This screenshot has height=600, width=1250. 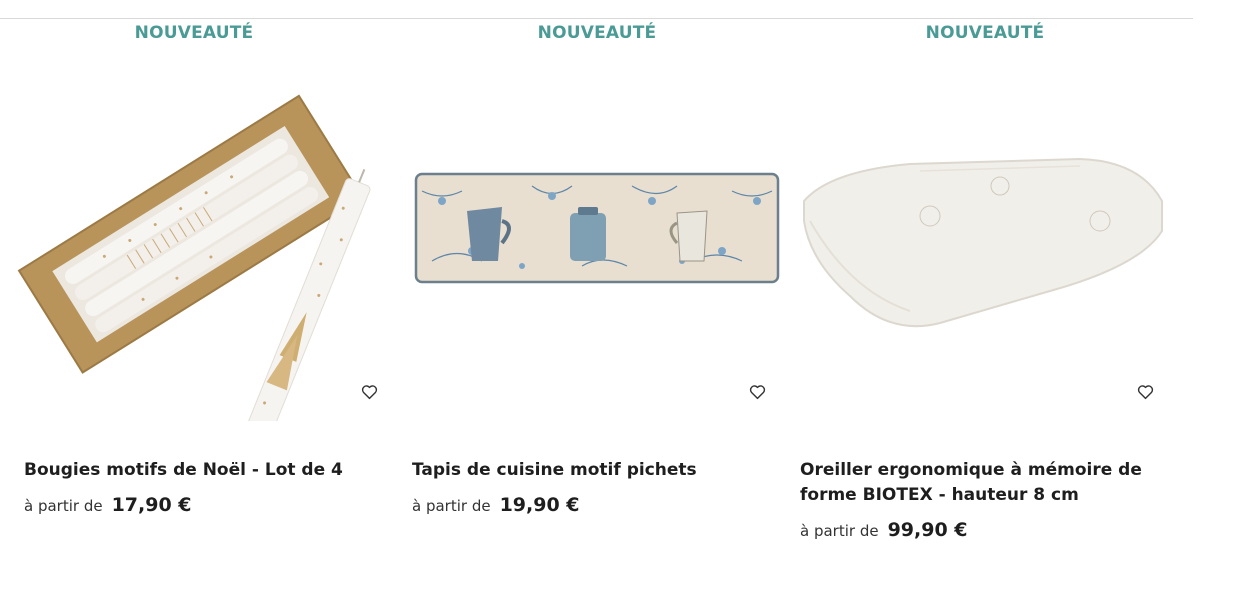 What do you see at coordinates (539, 505) in the screenshot?
I see `price: 19,90 €` at bounding box center [539, 505].